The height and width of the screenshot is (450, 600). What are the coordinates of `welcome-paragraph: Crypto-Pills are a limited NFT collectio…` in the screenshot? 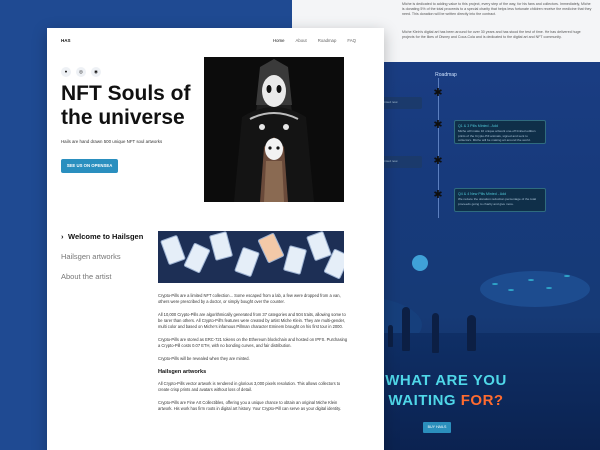 It's located at (249, 298).